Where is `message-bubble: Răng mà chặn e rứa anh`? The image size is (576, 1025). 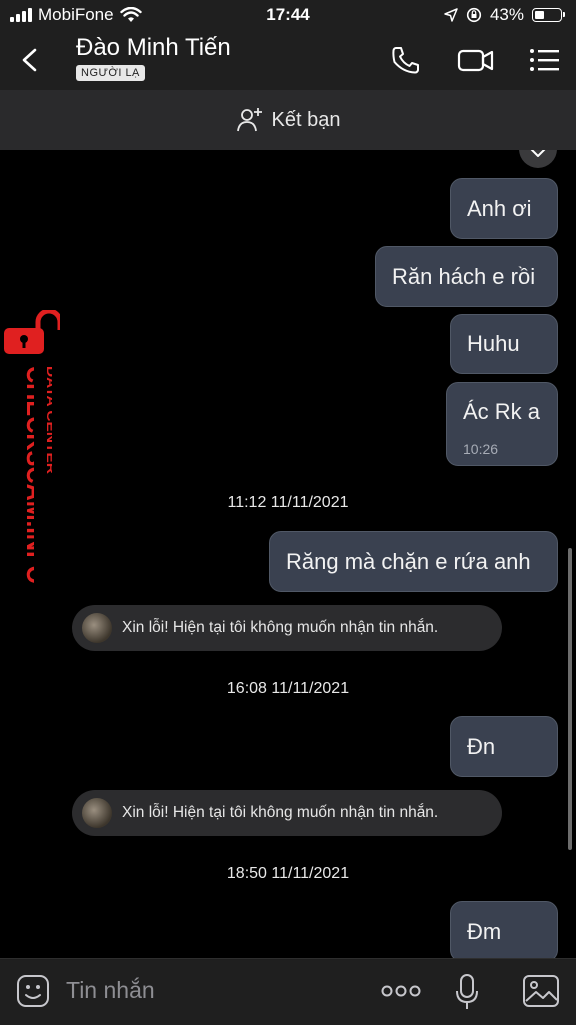
message-bubble: Răng mà chặn e rứa anh is located at coordinates (413, 561).